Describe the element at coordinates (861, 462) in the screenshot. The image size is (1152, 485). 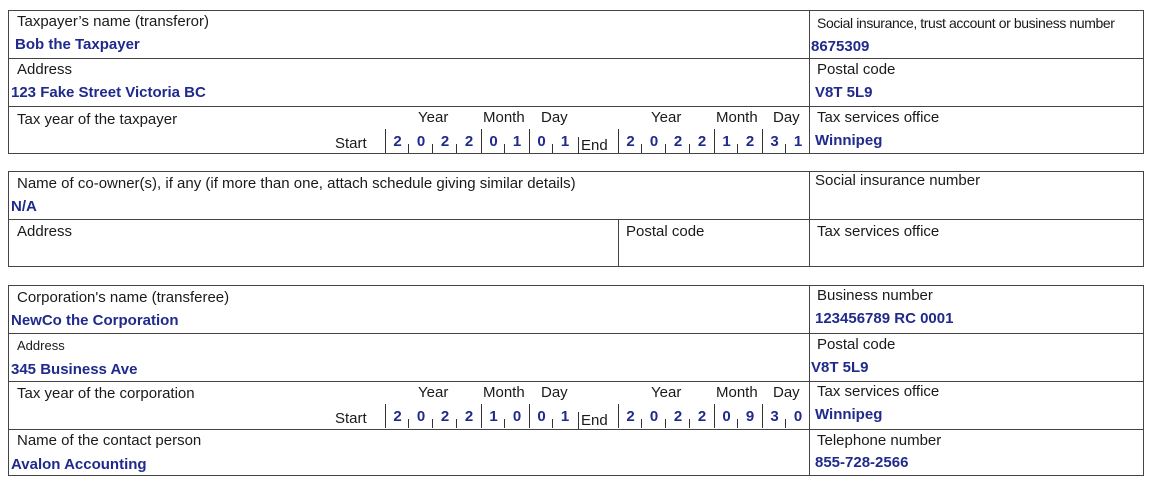
I see `transferee-phone-field: 855-728-2566` at that location.